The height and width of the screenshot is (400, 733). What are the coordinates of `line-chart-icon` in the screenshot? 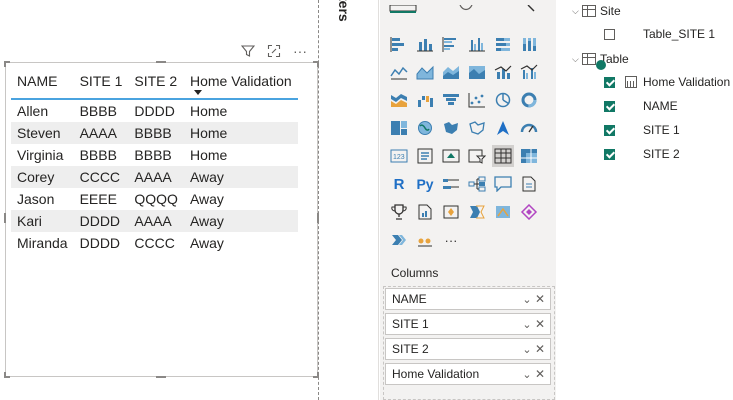 It's located at (399, 72).